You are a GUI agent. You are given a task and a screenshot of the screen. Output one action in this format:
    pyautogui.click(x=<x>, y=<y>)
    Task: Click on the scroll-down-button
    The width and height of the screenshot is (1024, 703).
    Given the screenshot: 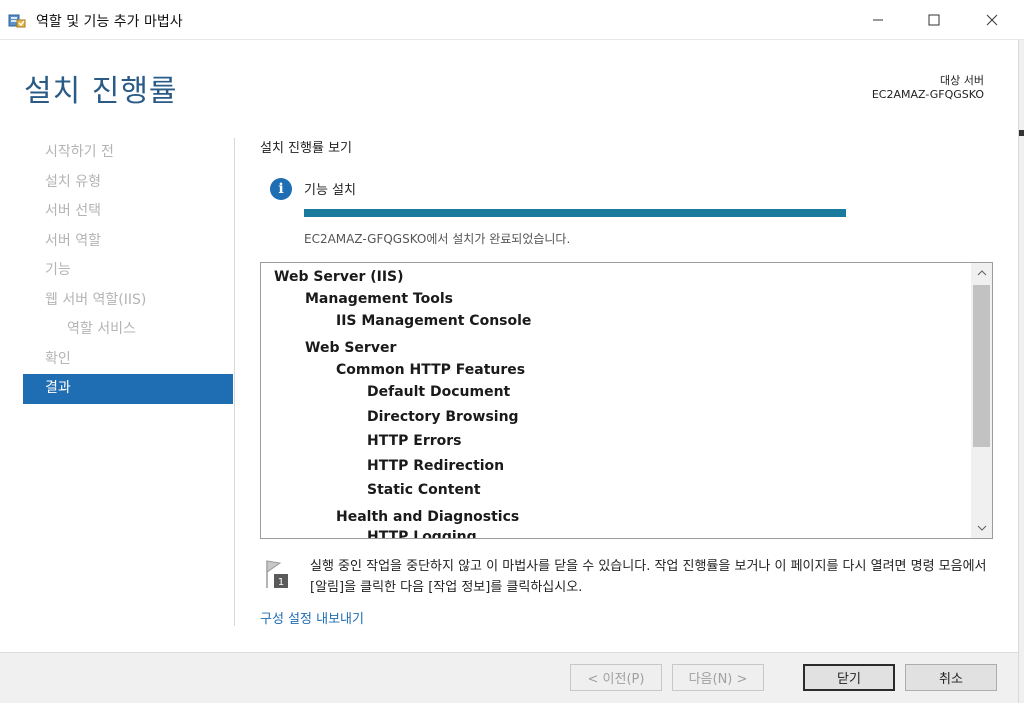 What is the action you would take?
    pyautogui.click(x=981, y=528)
    